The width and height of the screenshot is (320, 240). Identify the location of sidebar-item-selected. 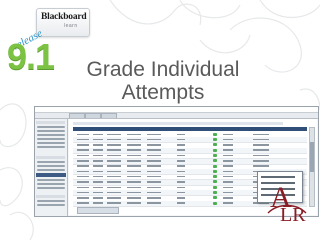
(51, 175).